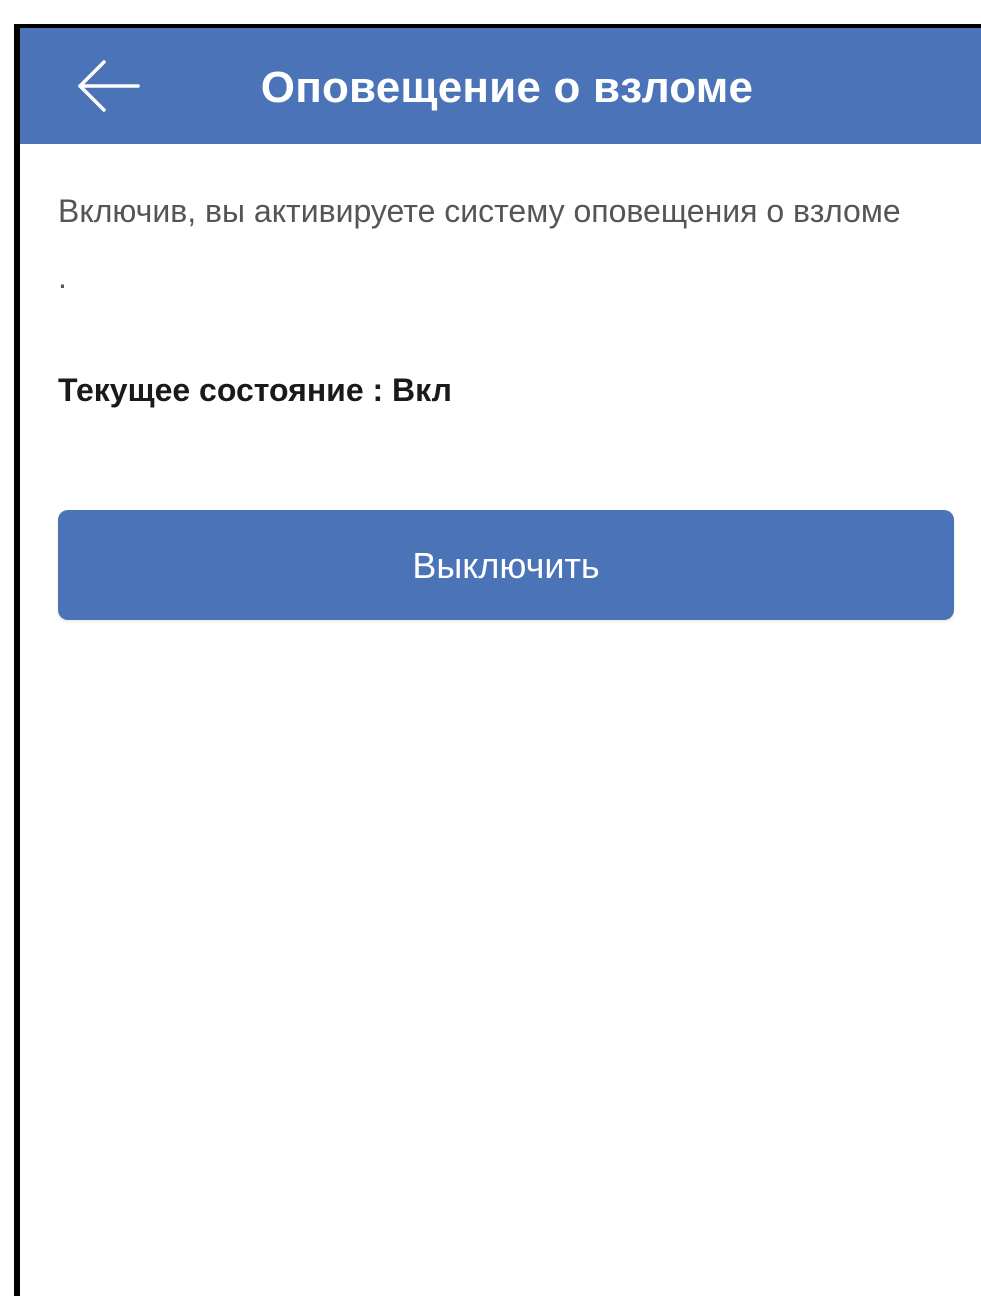 The height and width of the screenshot is (1296, 981). Describe the element at coordinates (506, 565) in the screenshot. I see `disable-alarm-button: Выключить` at that location.